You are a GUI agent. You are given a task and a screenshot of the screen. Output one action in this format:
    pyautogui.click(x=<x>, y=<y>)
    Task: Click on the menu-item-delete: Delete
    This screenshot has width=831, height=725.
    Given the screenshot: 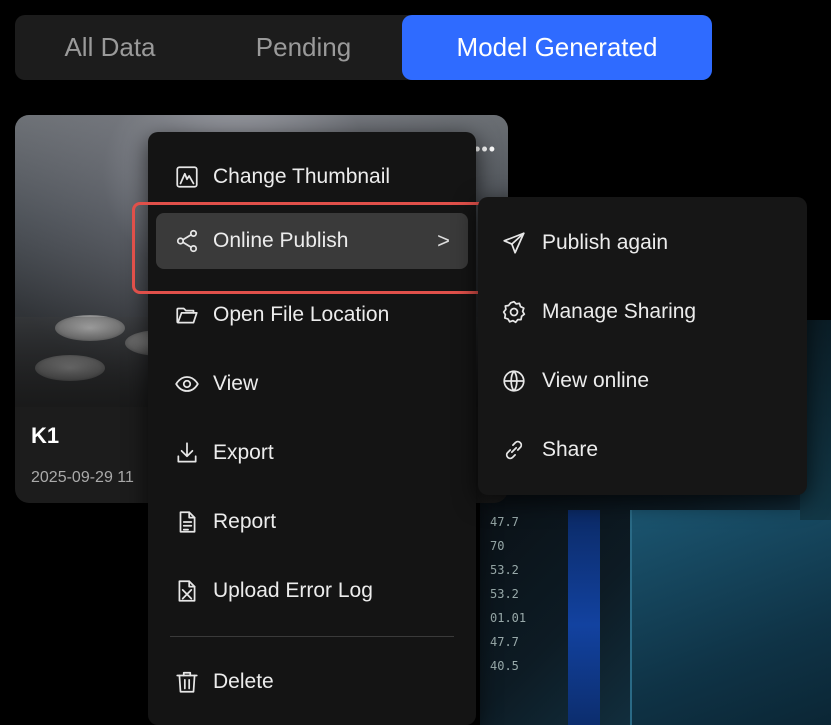 What is the action you would take?
    pyautogui.click(x=312, y=682)
    